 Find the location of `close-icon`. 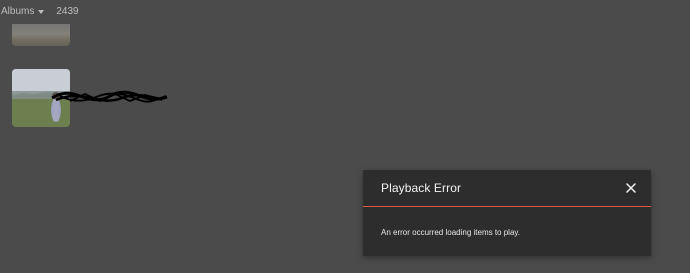

close-icon is located at coordinates (631, 188).